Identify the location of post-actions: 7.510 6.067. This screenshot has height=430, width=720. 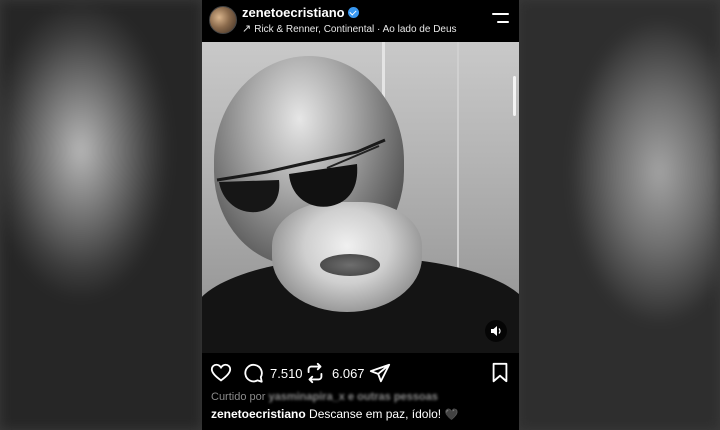
(360, 373).